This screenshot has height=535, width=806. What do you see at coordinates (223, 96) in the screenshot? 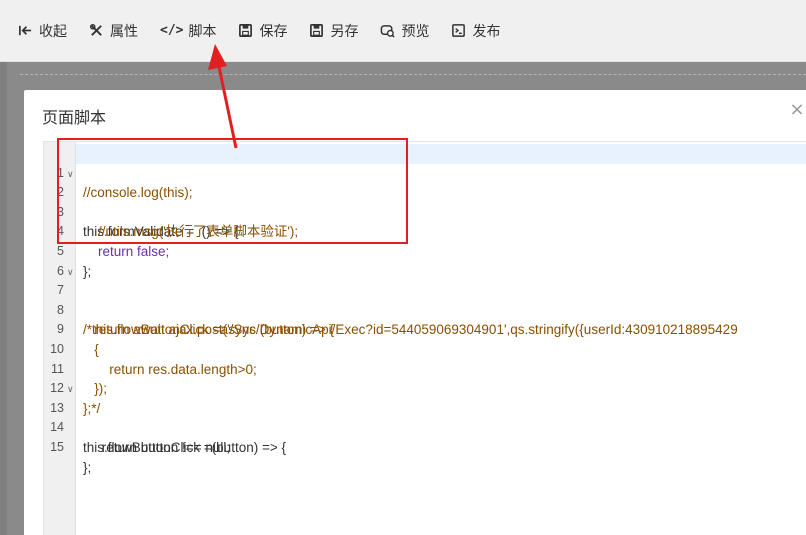
I see `annotation-arrow-icon` at bounding box center [223, 96].